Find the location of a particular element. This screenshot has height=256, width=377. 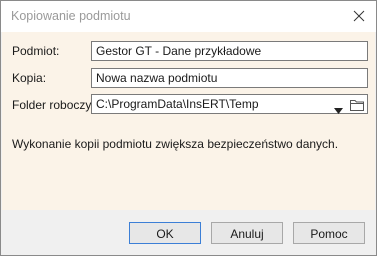

dialog-title: Kopiowanie podmiotu is located at coordinates (71, 16).